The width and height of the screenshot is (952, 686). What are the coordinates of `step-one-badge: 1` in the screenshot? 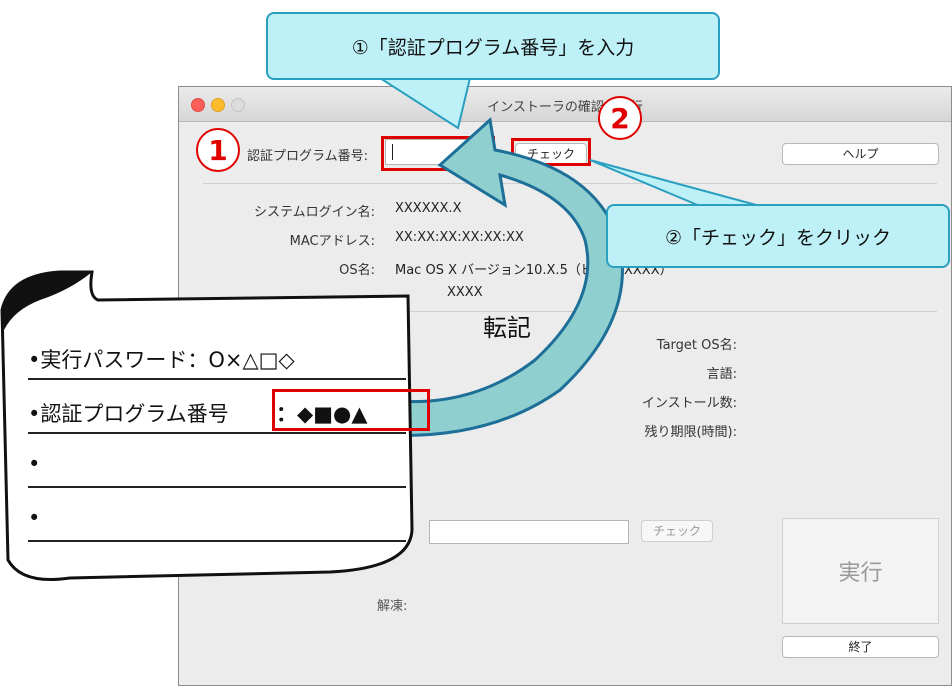 It's located at (218, 150).